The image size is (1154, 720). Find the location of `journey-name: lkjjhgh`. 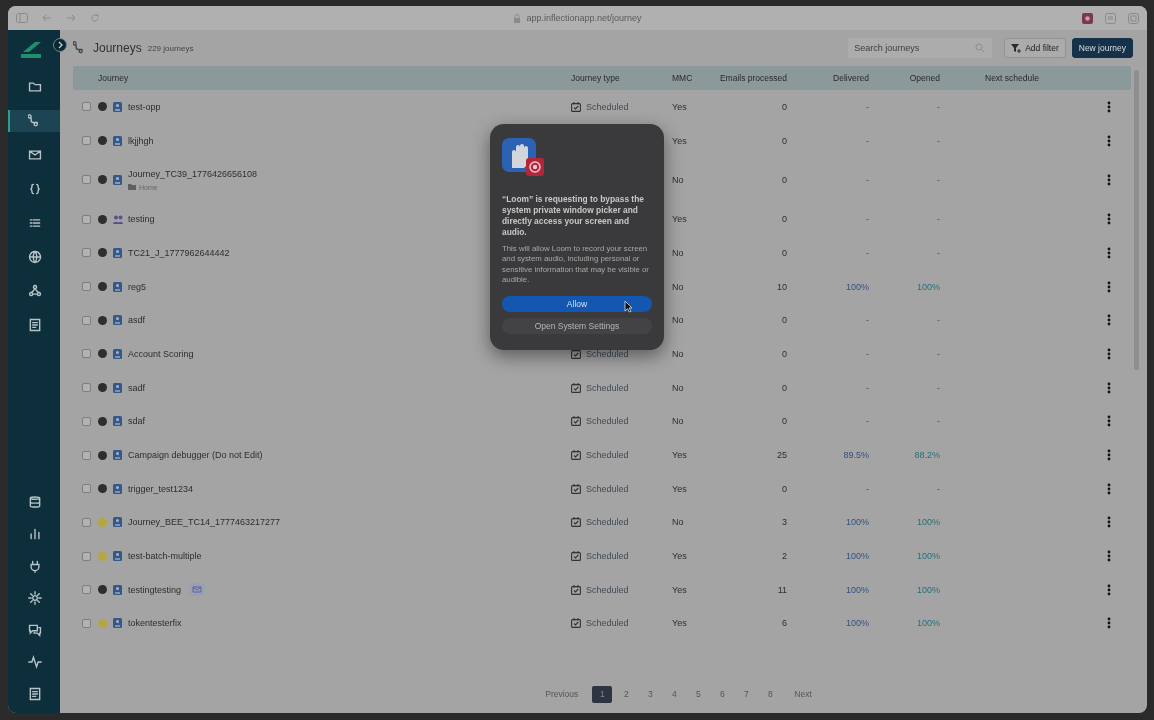

journey-name: lkjjhgh is located at coordinates (141, 140).